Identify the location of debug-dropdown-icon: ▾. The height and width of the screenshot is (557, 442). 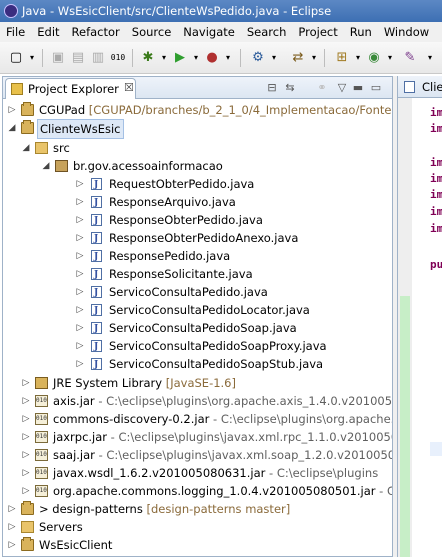
(164, 58).